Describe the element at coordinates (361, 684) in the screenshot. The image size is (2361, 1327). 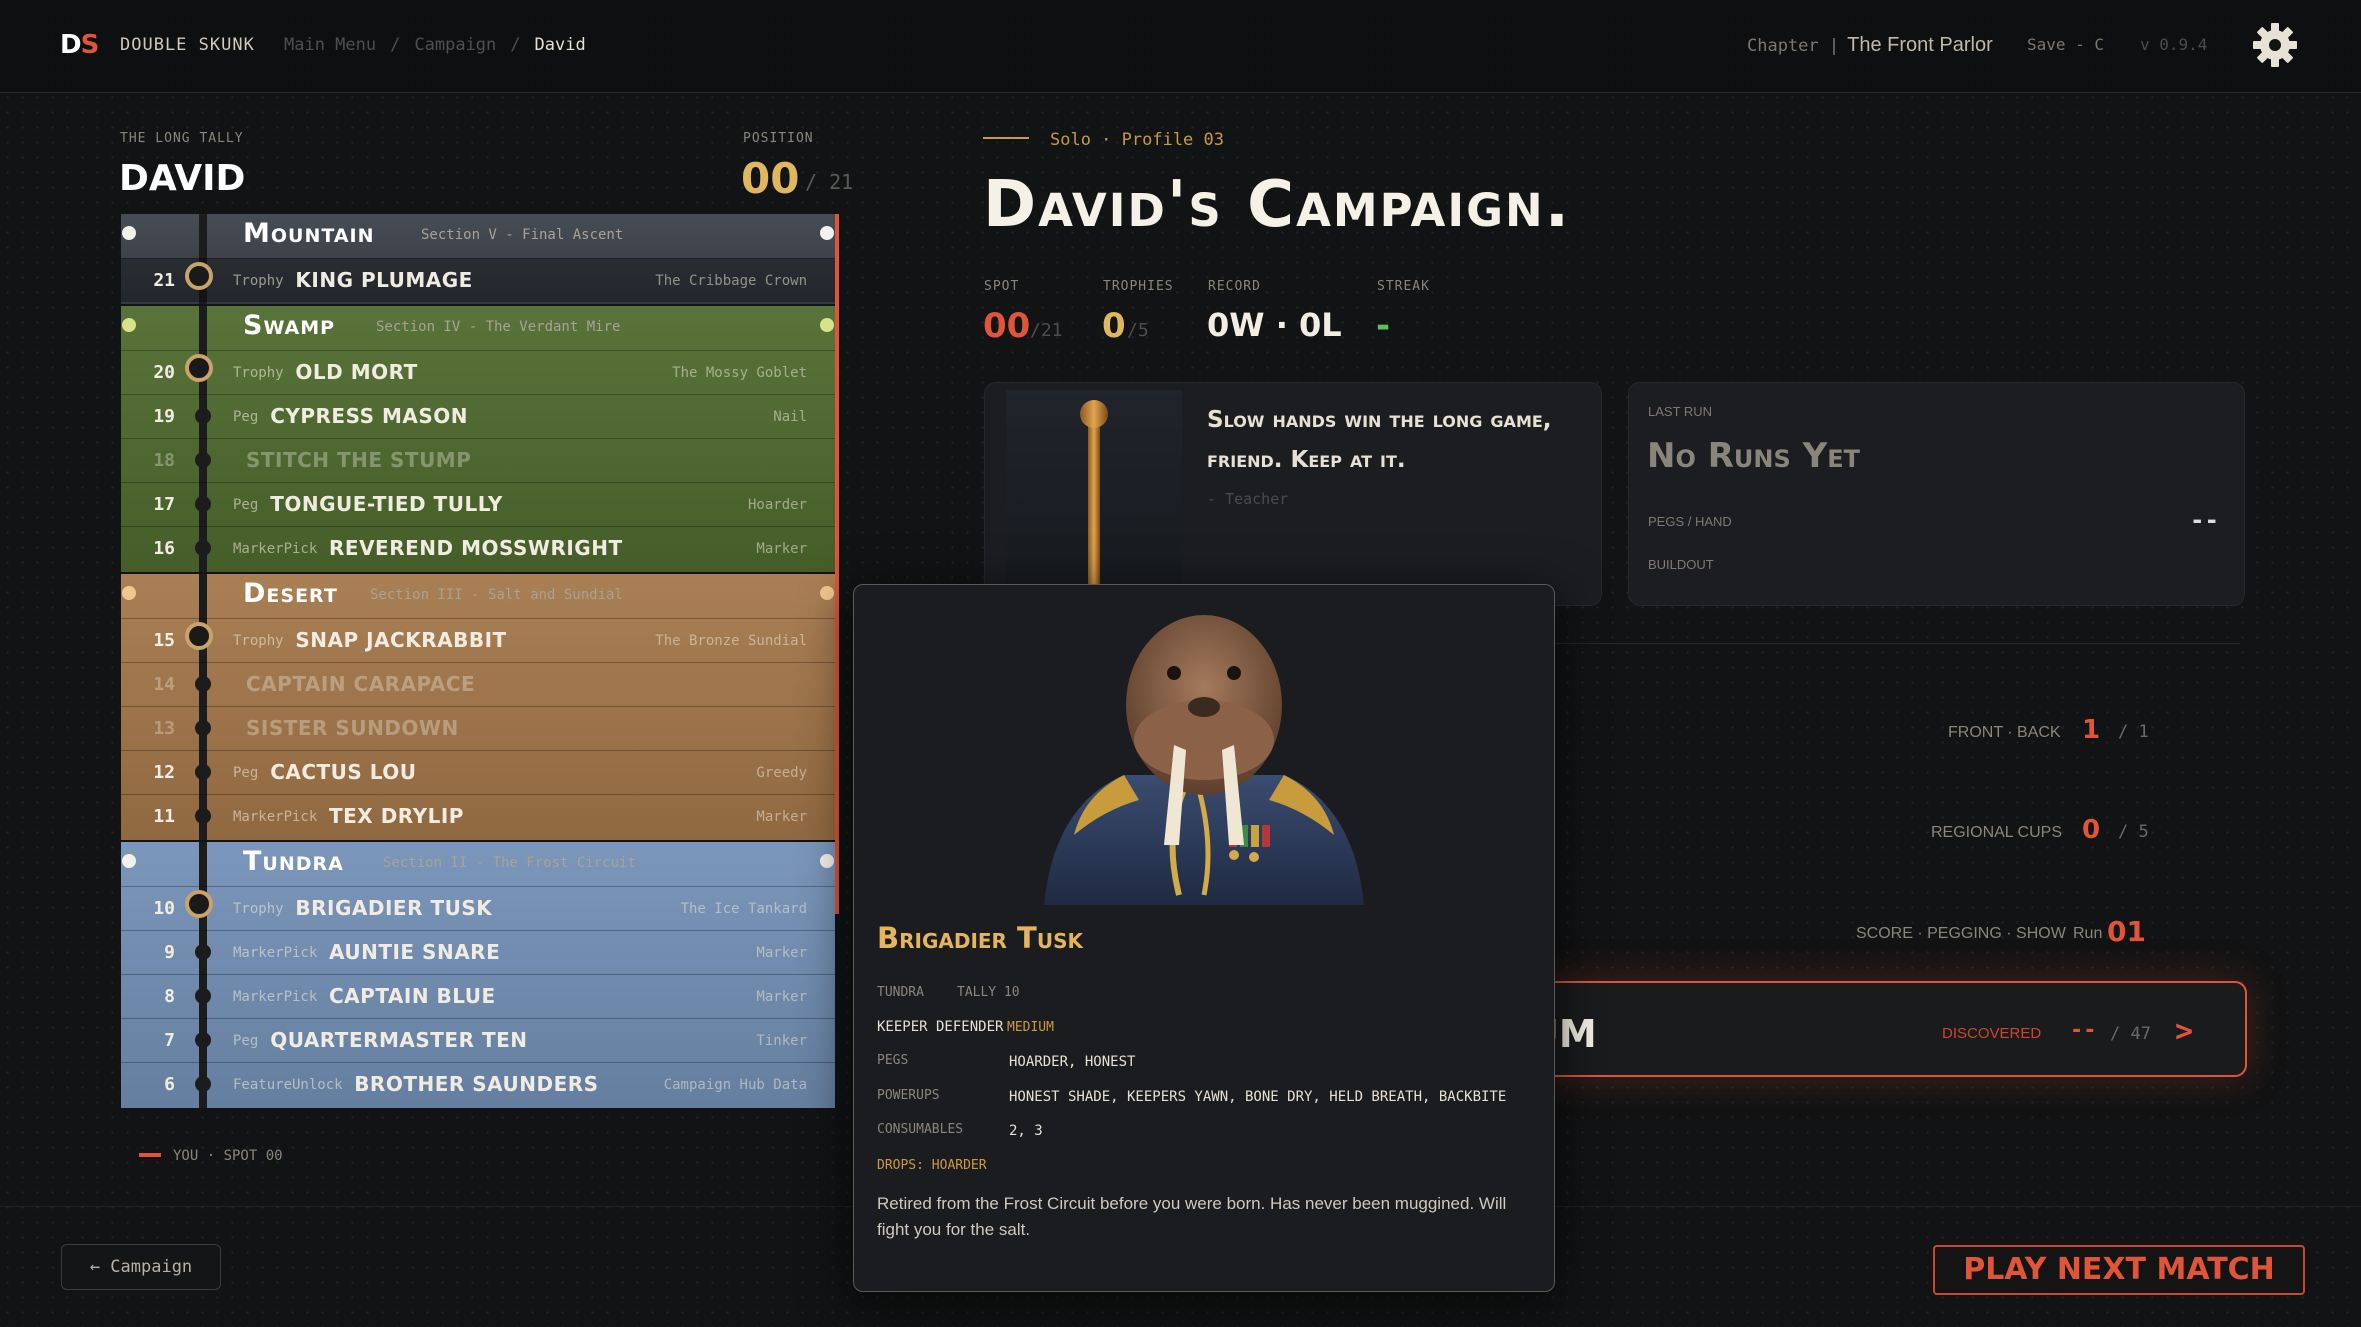
I see `row-title: CAPTAIN CARAPACE` at that location.